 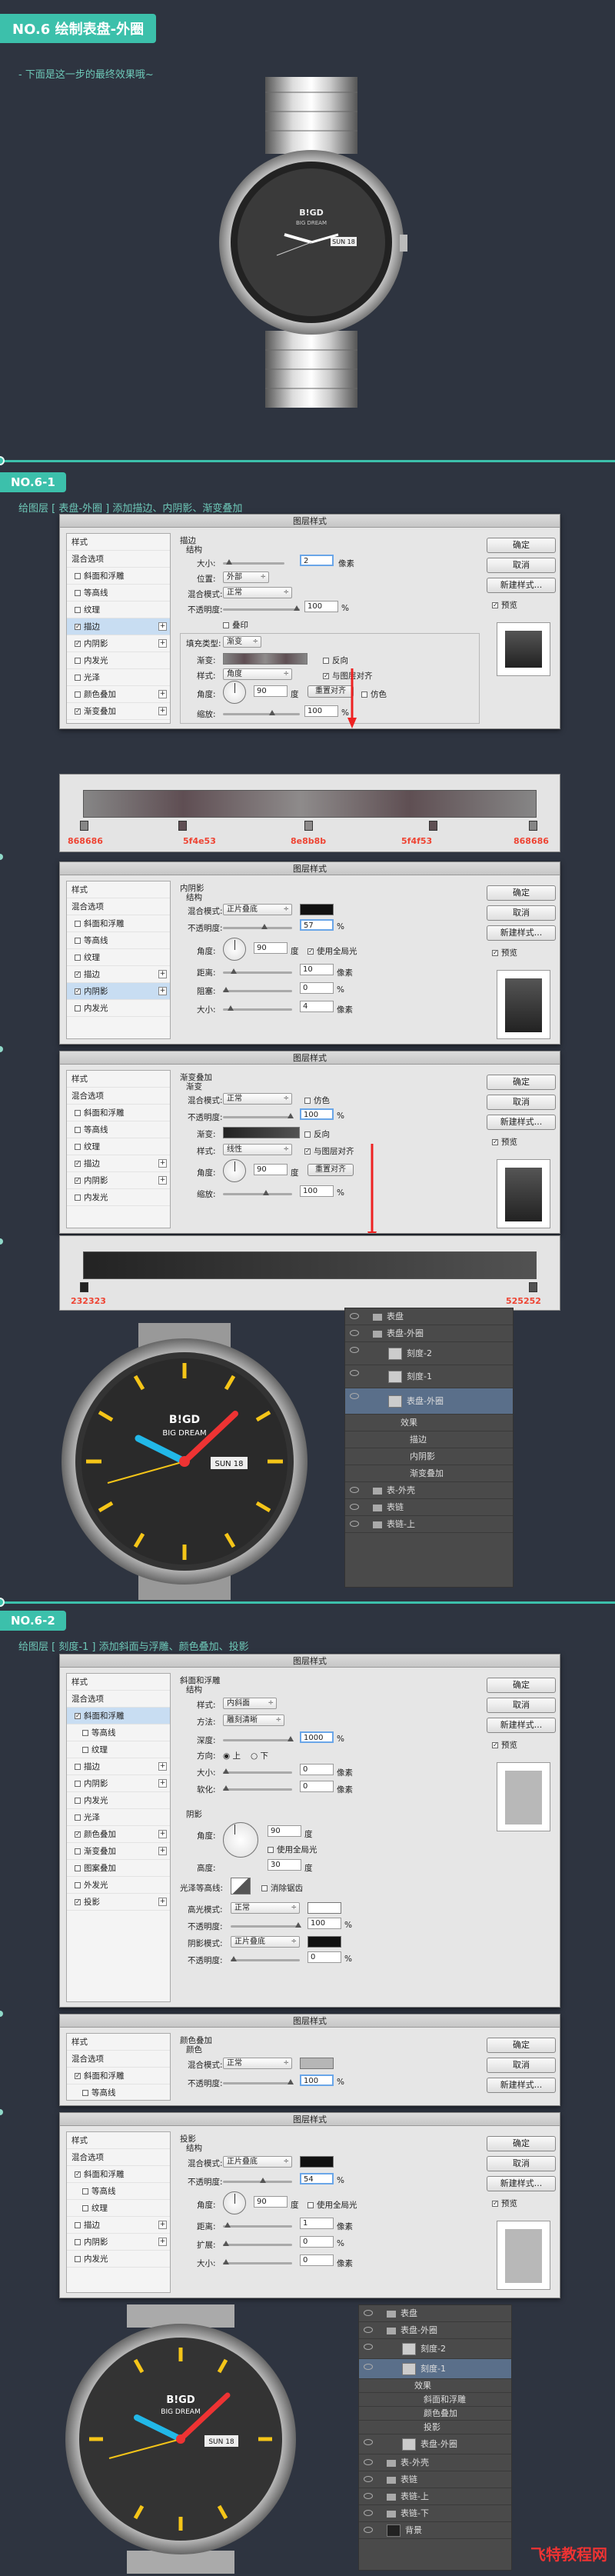 What do you see at coordinates (292, 1849) in the screenshot?
I see `global-light-checkbox: 使用全局光` at bounding box center [292, 1849].